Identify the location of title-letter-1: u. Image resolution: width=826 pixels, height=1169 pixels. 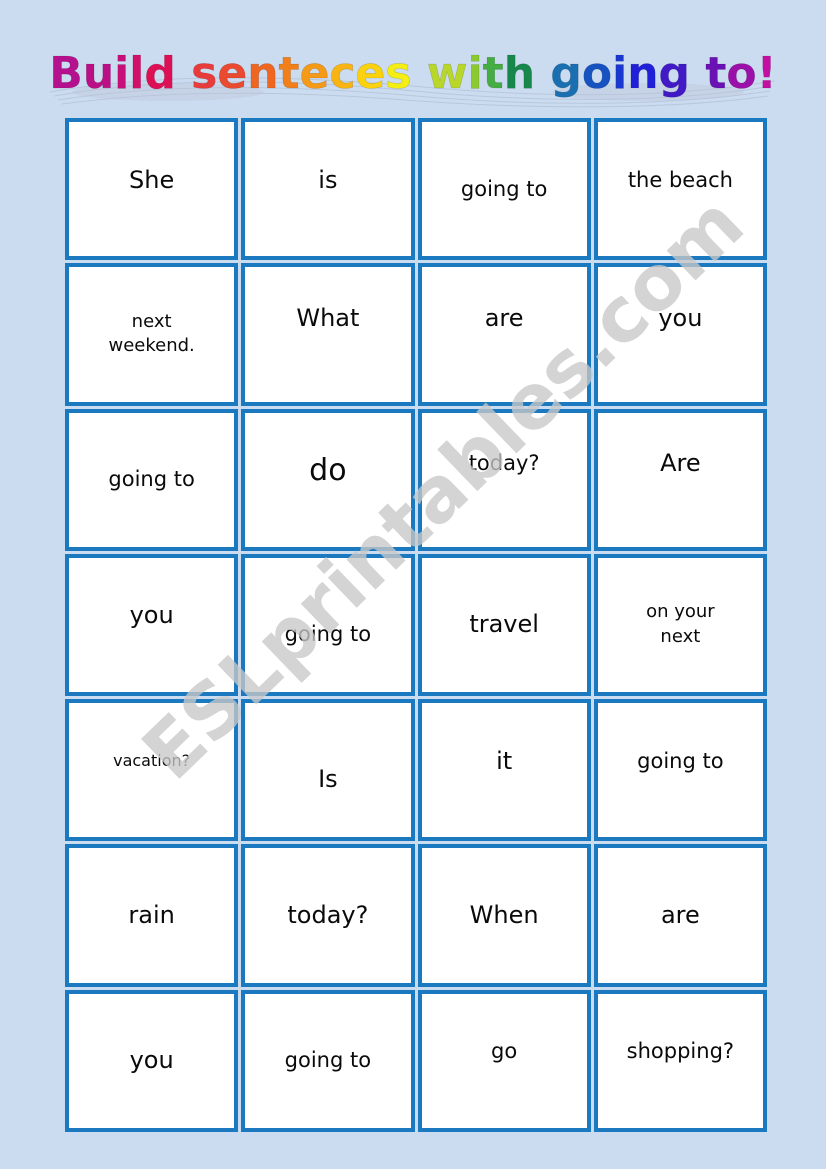
(98, 74).